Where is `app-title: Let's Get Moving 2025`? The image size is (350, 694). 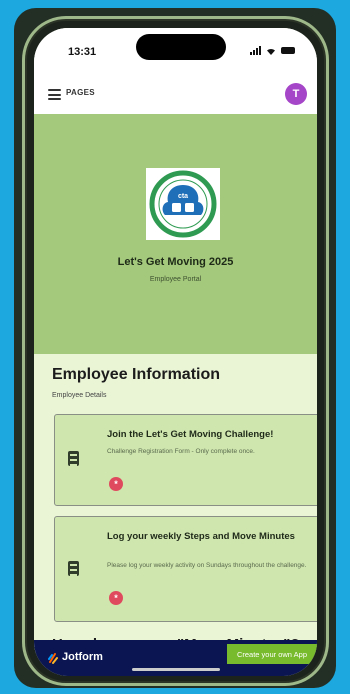 app-title: Let's Get Moving 2025 is located at coordinates (175, 262).